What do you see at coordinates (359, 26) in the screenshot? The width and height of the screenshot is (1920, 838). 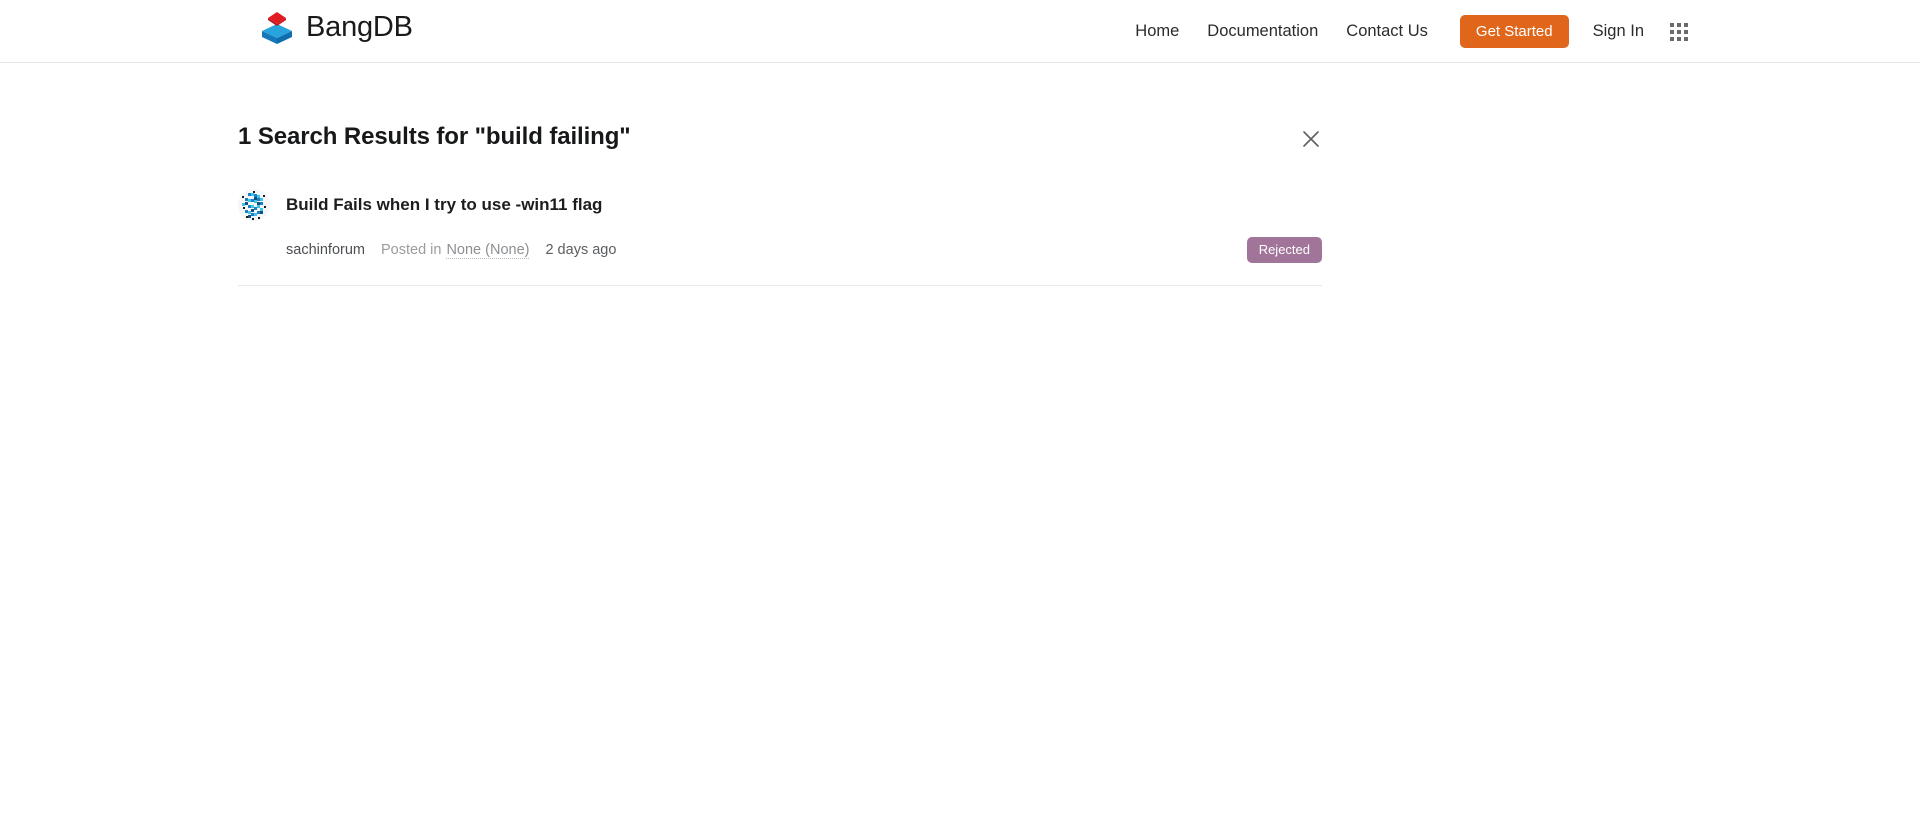 I see `brand-name: BangDB` at bounding box center [359, 26].